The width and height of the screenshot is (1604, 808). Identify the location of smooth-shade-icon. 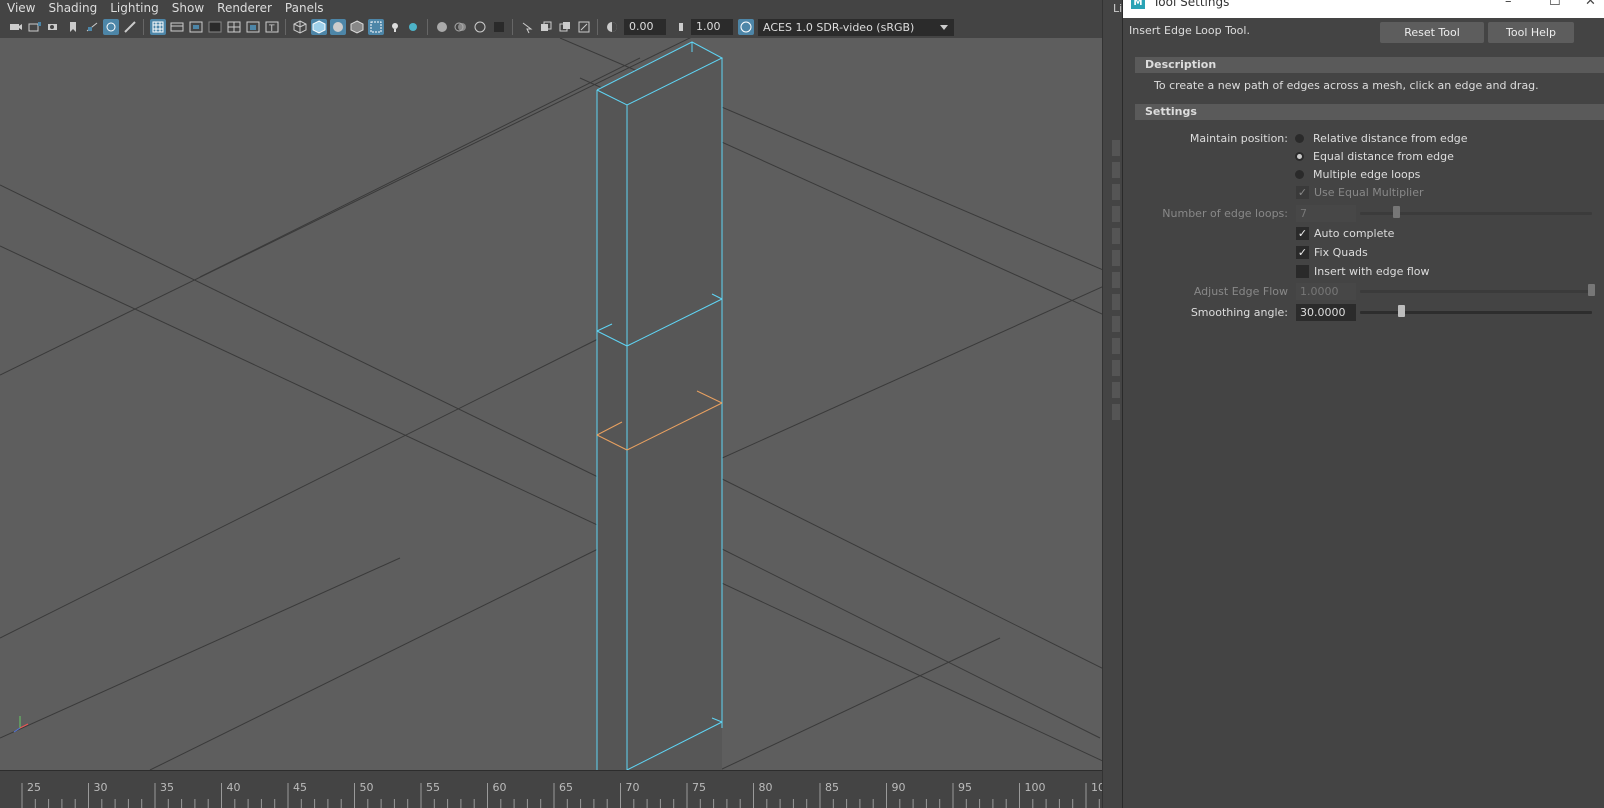
(318, 27).